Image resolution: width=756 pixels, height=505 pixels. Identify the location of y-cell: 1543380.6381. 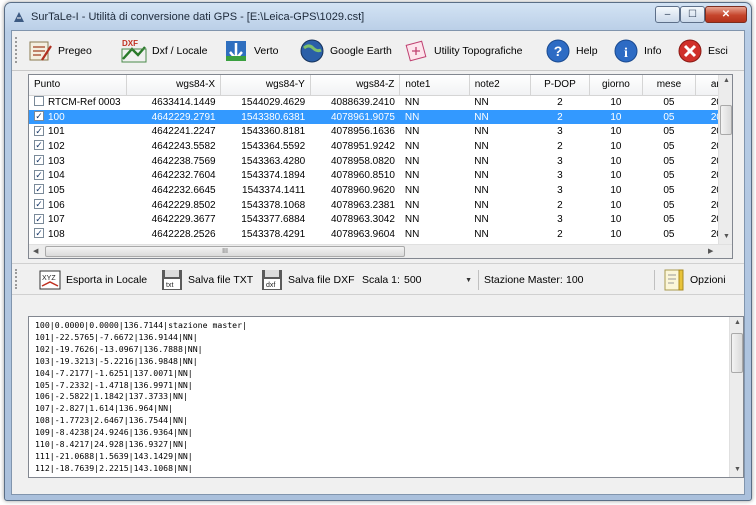
(265, 117).